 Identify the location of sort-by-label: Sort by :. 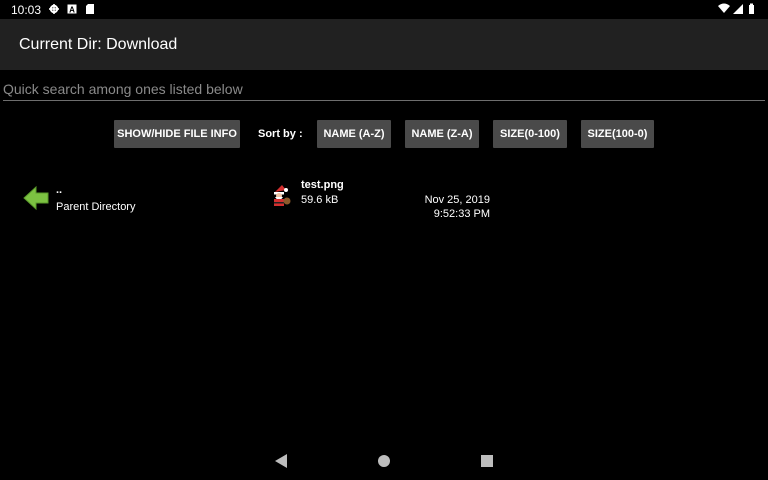
(280, 134).